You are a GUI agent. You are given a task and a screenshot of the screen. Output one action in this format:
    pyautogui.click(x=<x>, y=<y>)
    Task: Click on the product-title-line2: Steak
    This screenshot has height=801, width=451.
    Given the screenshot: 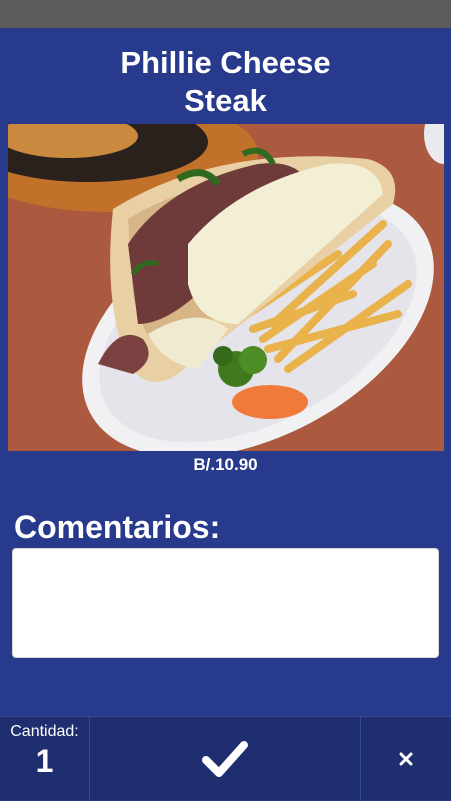 What is the action you would take?
    pyautogui.click(x=225, y=100)
    